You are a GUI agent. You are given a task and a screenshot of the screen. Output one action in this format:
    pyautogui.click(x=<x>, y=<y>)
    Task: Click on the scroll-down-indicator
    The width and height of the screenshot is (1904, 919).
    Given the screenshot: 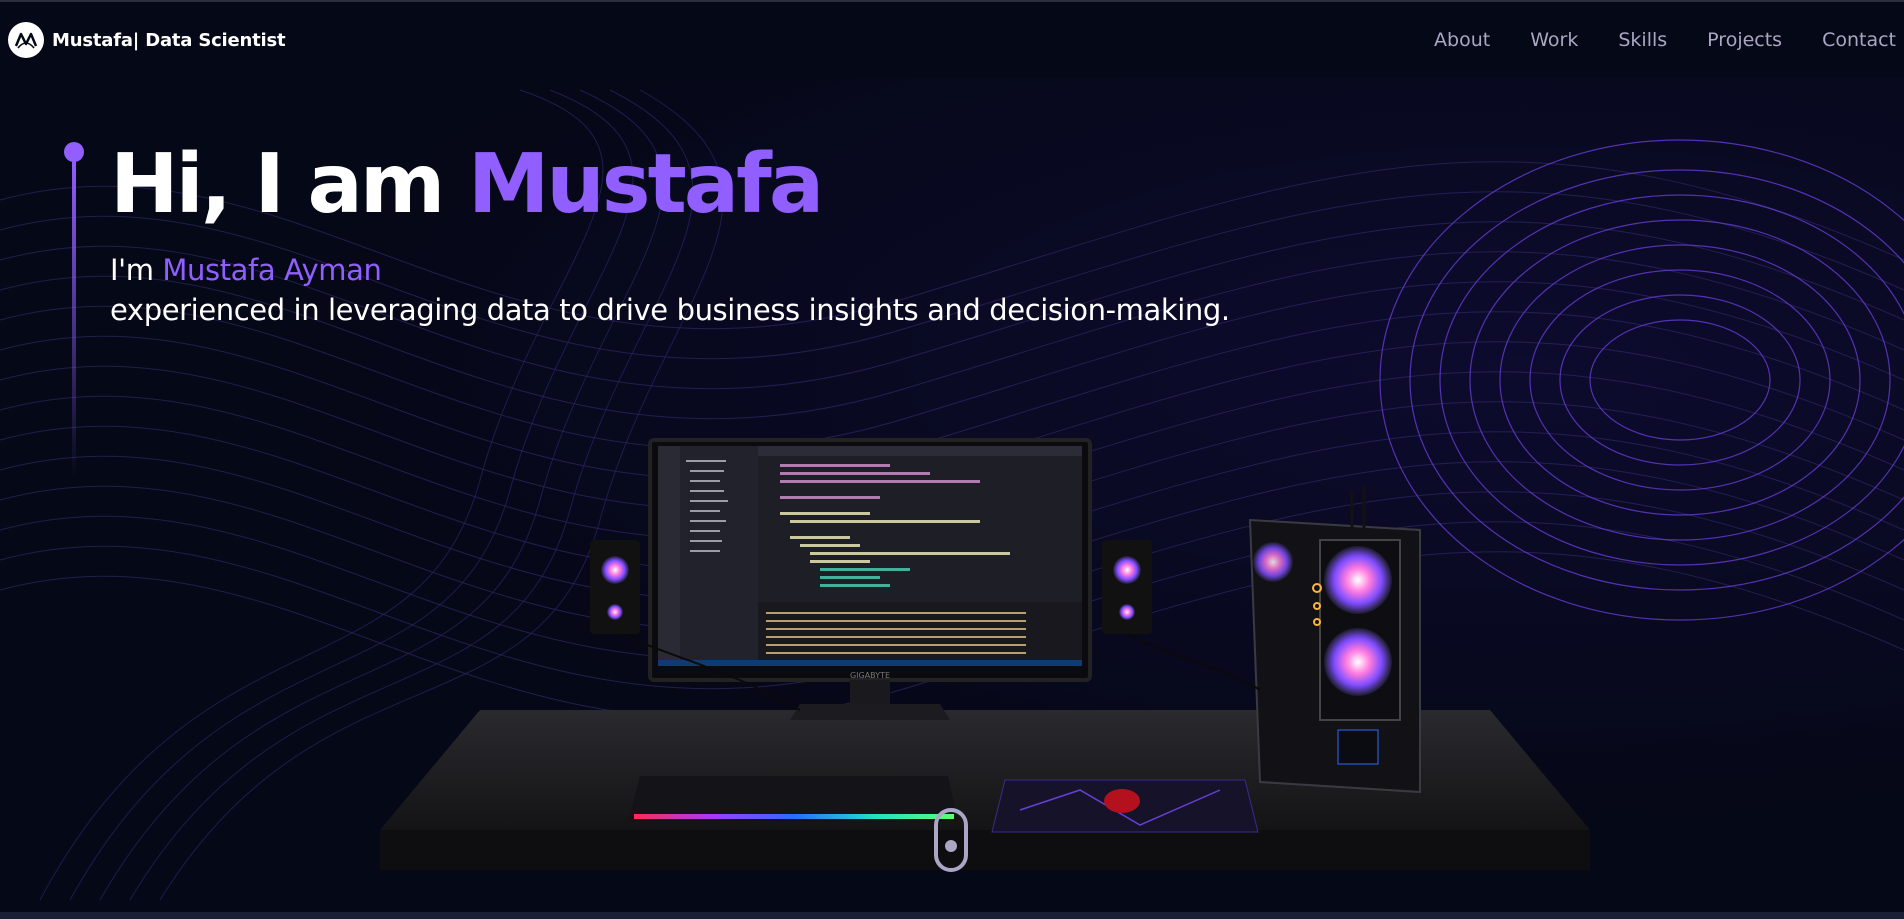 What is the action you would take?
    pyautogui.click(x=951, y=840)
    